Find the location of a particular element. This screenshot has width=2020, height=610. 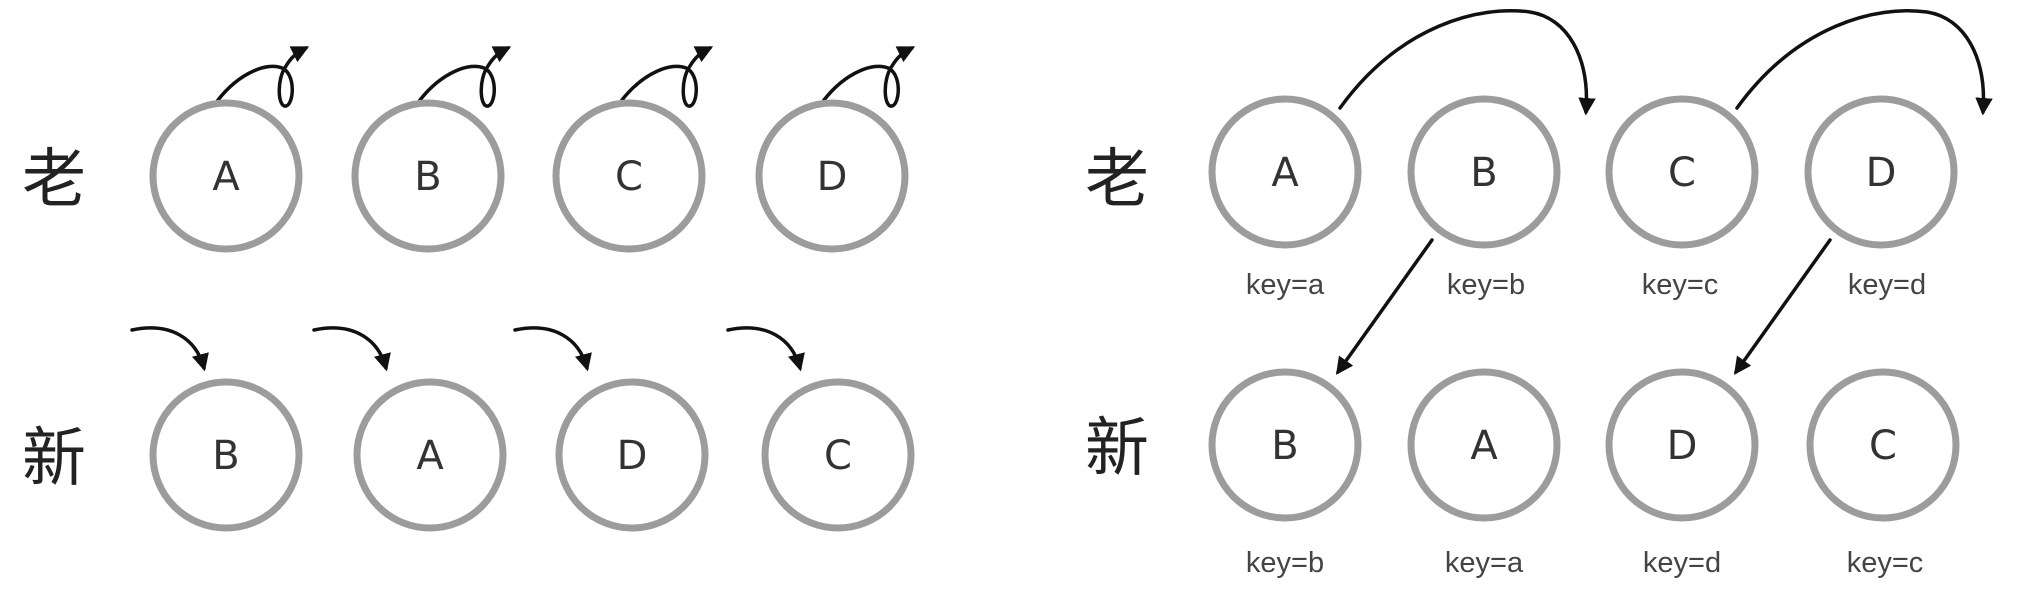

left-old-loop-arrows is located at coordinates (566, 77).